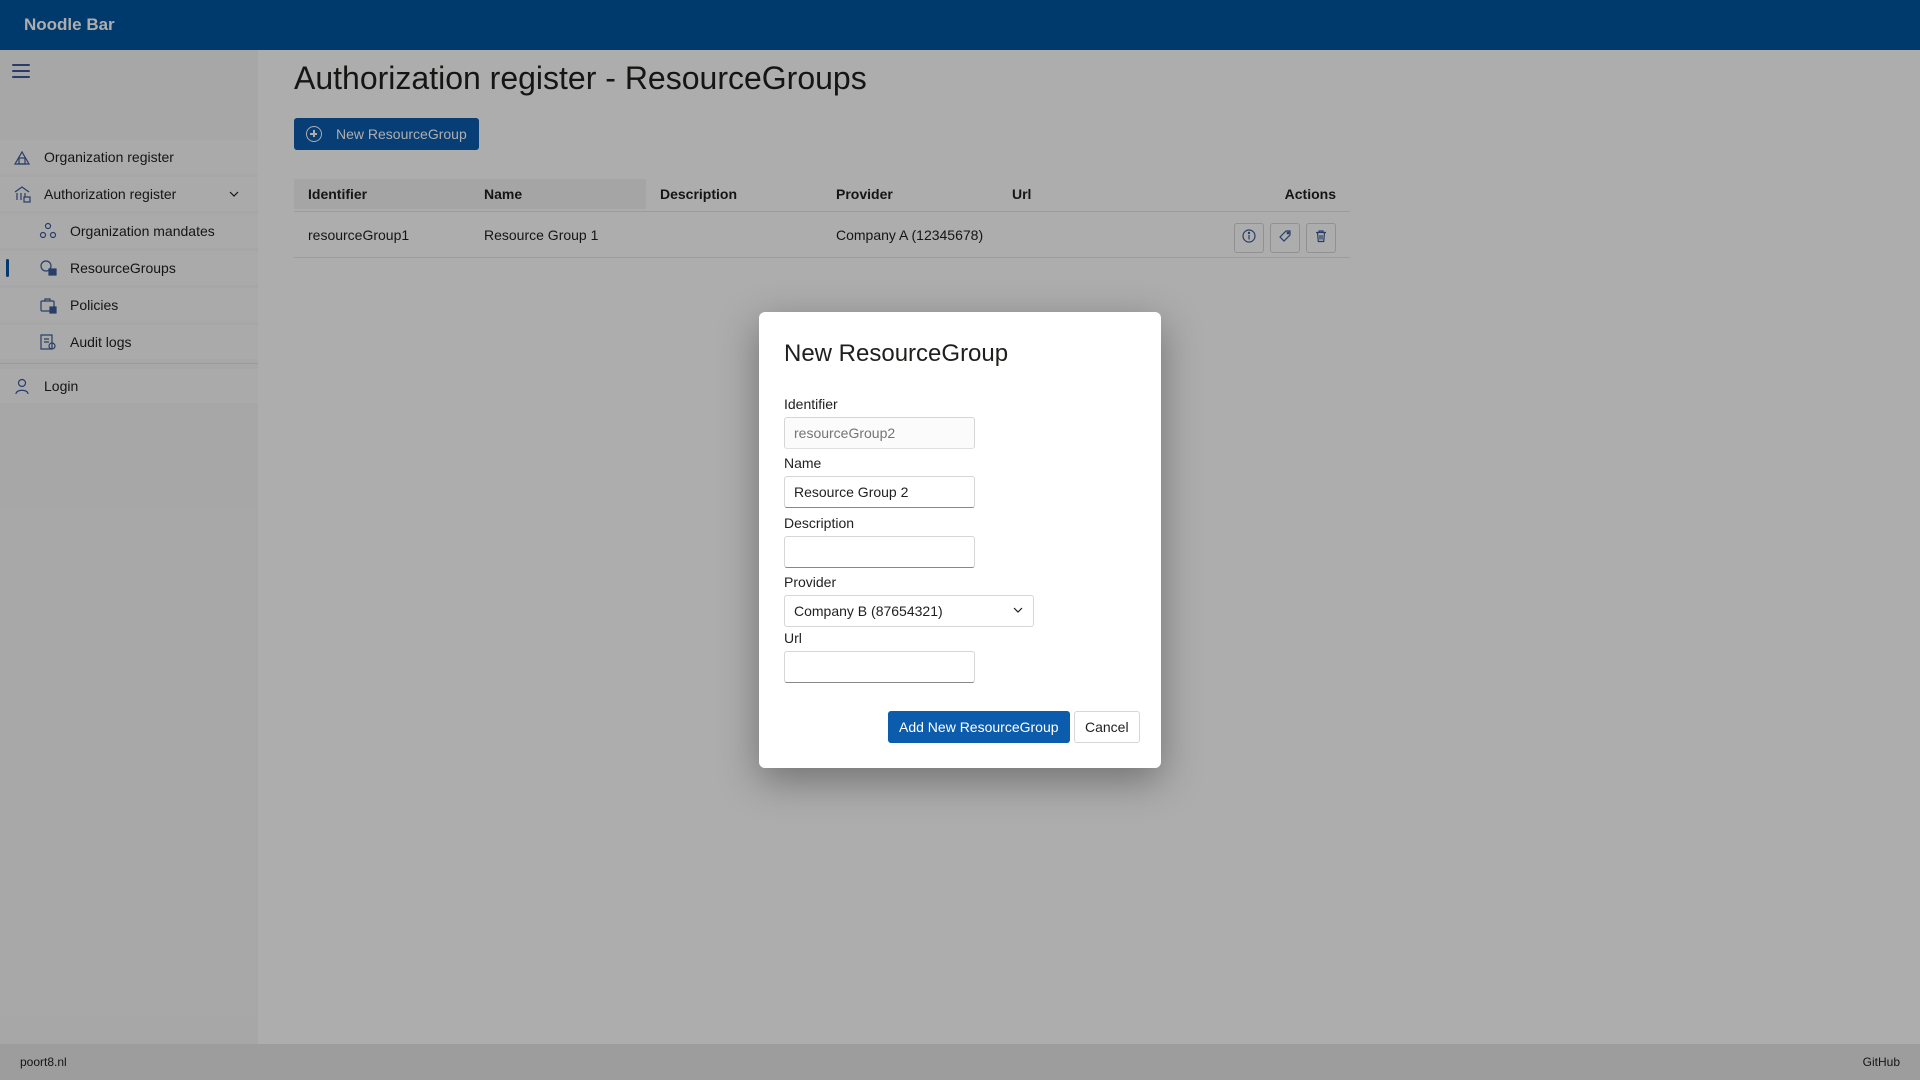 Image resolution: width=1920 pixels, height=1080 pixels. What do you see at coordinates (896, 353) in the screenshot?
I see `dialog-title: New ResourceGroup` at bounding box center [896, 353].